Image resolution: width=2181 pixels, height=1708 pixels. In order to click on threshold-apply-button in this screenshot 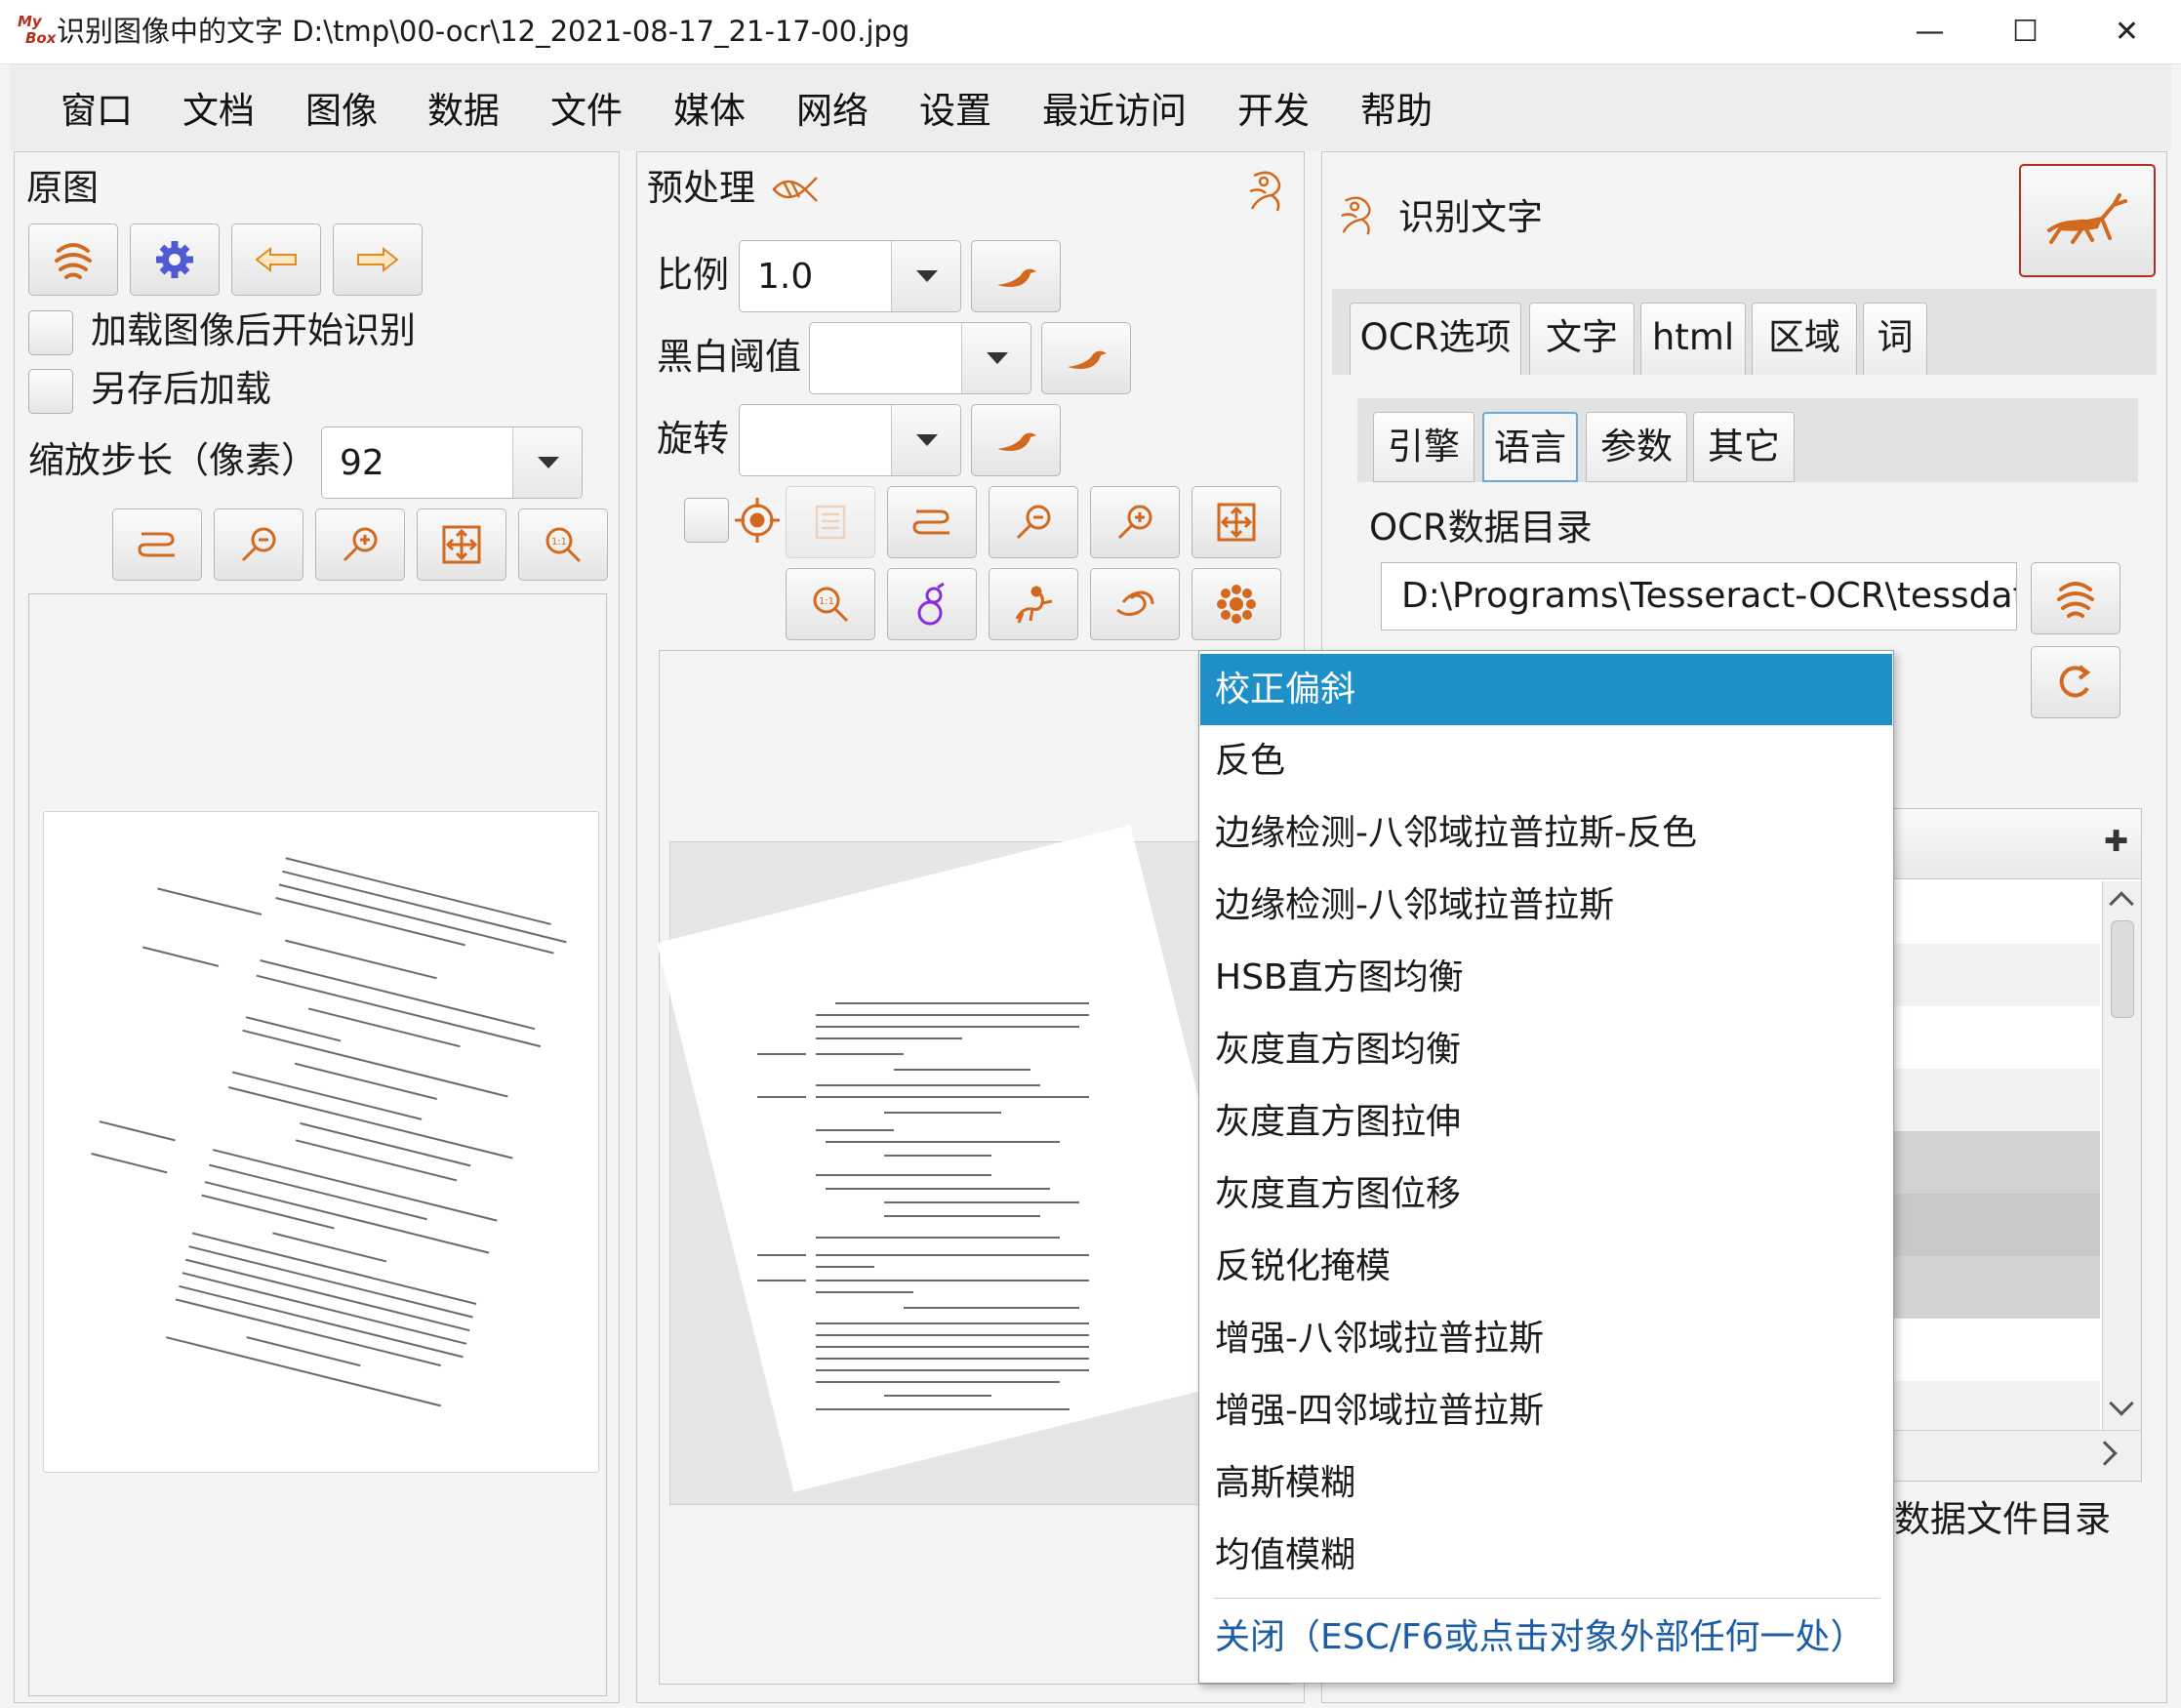, I will do `click(1086, 358)`.